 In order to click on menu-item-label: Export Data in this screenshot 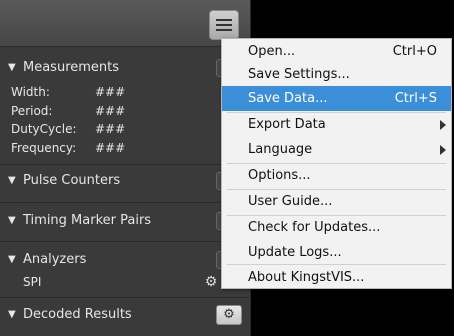, I will do `click(287, 124)`.